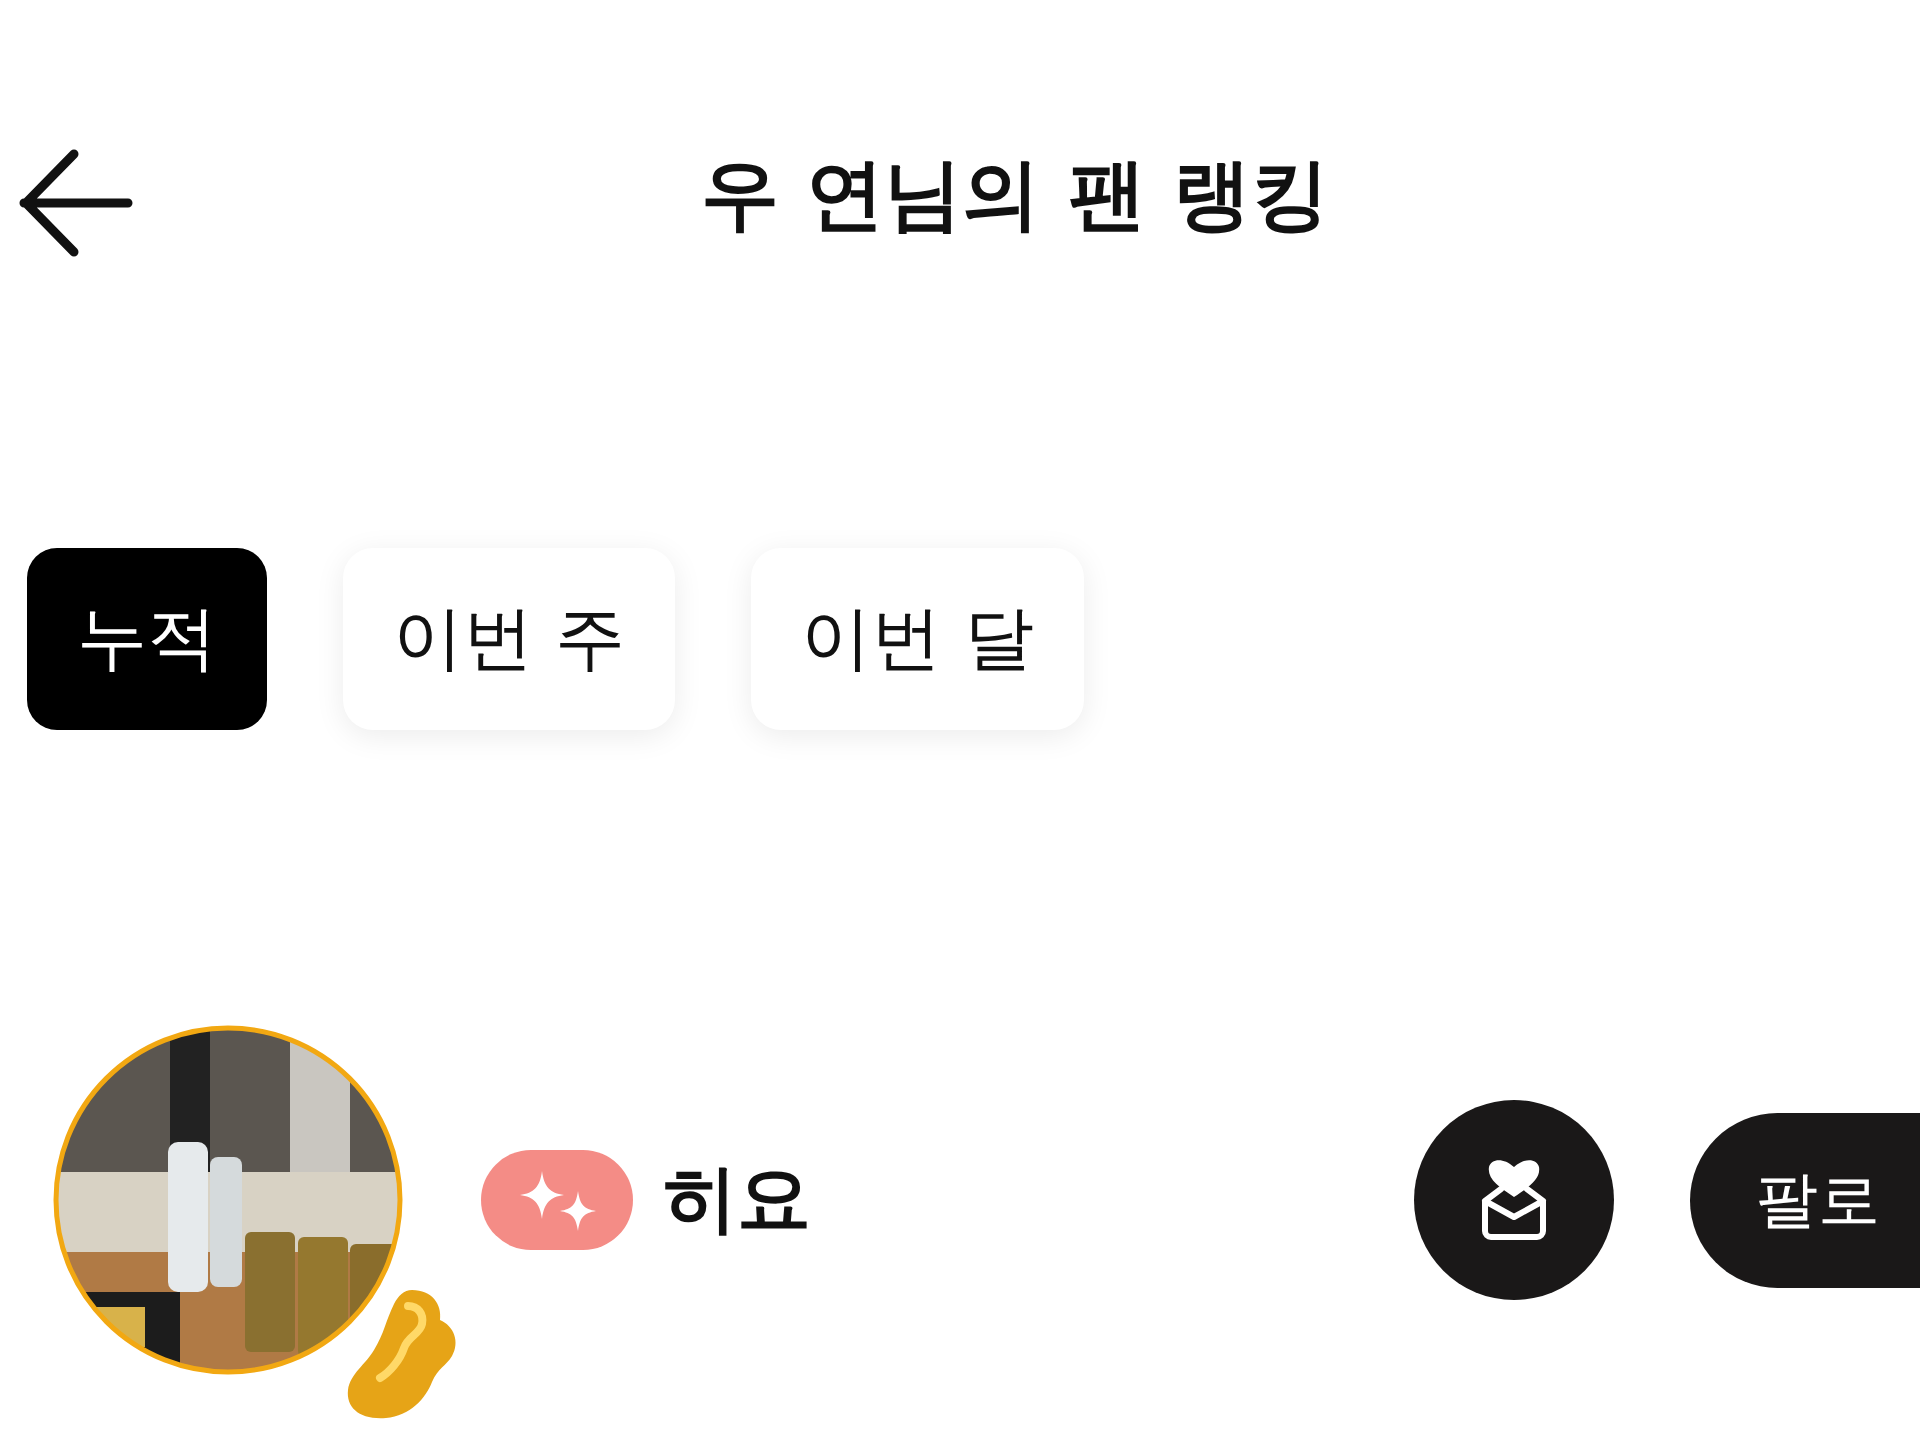 This screenshot has height=1450, width=1920. What do you see at coordinates (1015, 194) in the screenshot?
I see `page-title: 우 연님의 팬 랭킹` at bounding box center [1015, 194].